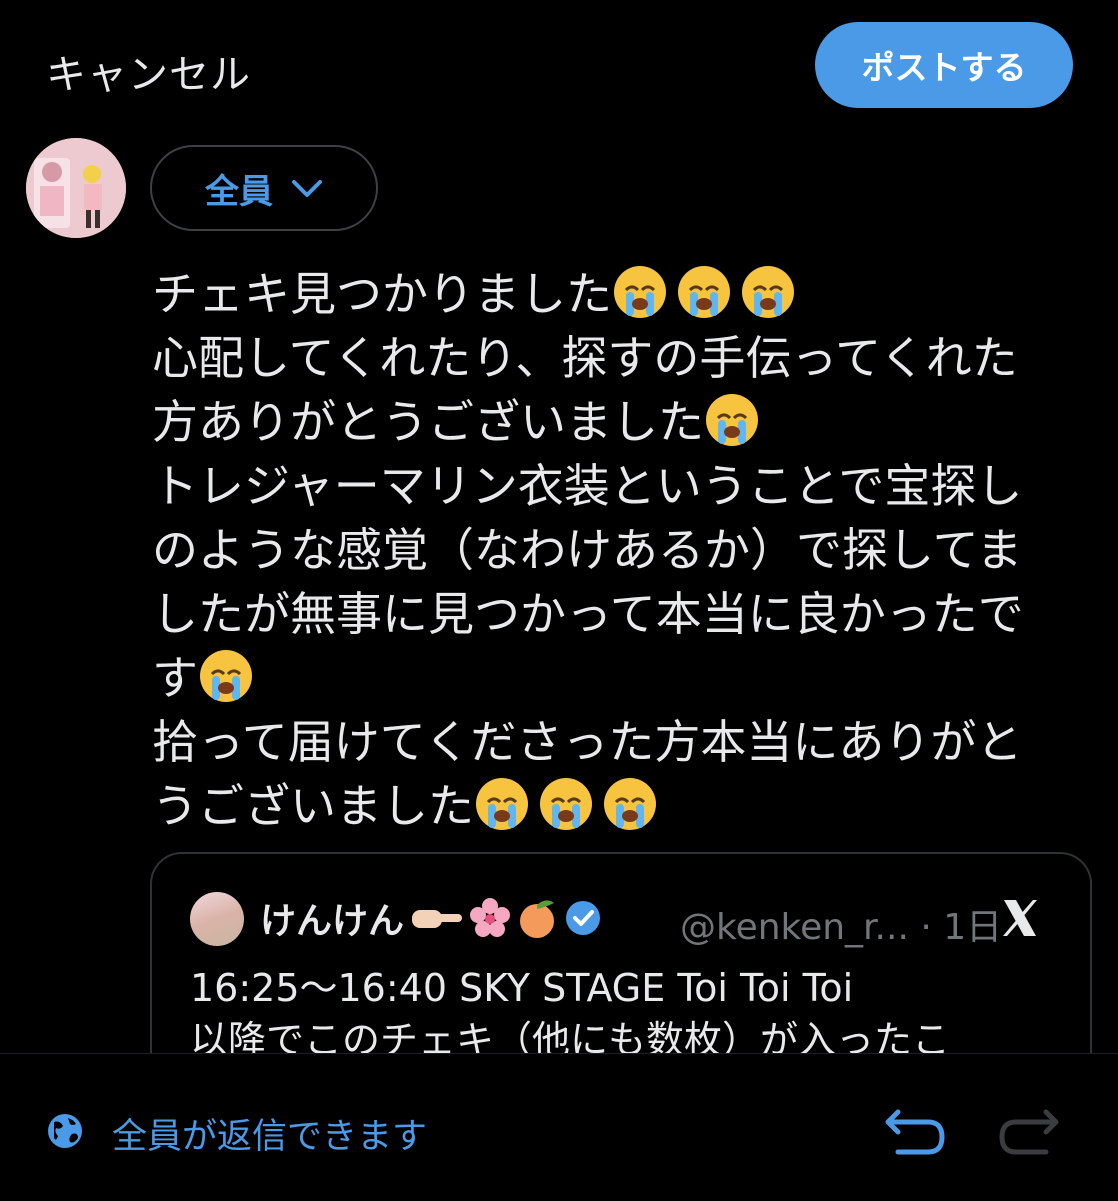 Image resolution: width=1118 pixels, height=1201 pixels. Describe the element at coordinates (76, 188) in the screenshot. I see `avatar` at that location.